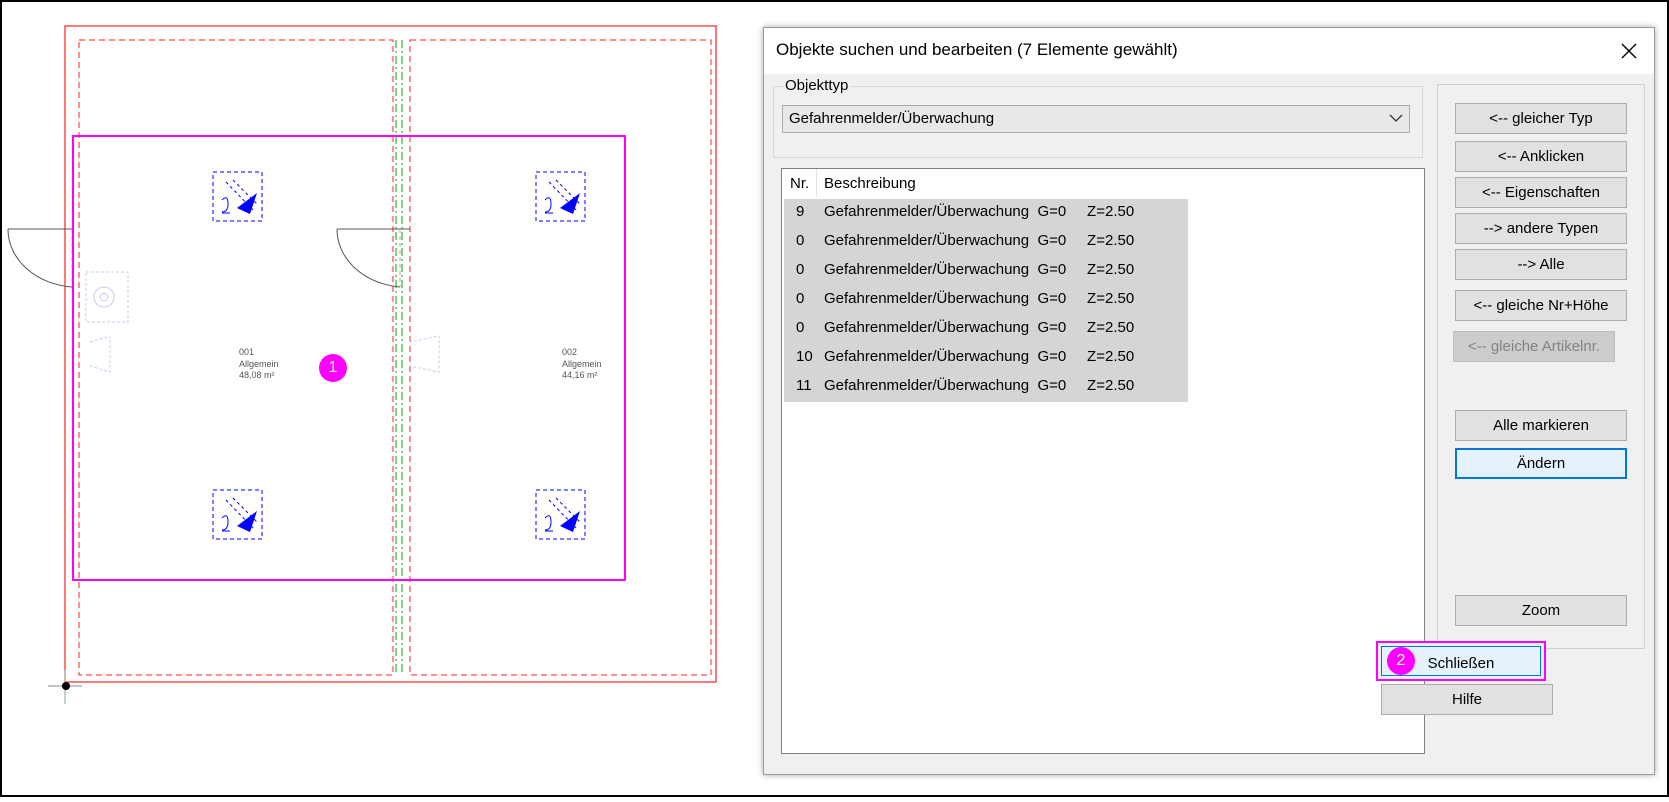  I want to click on room-area-001: 48,08 m², so click(257, 375).